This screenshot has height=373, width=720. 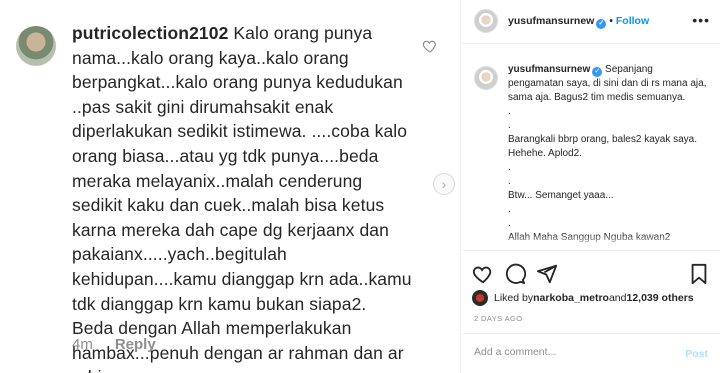 What do you see at coordinates (617, 298) in the screenshot?
I see `likes-middle: and` at bounding box center [617, 298].